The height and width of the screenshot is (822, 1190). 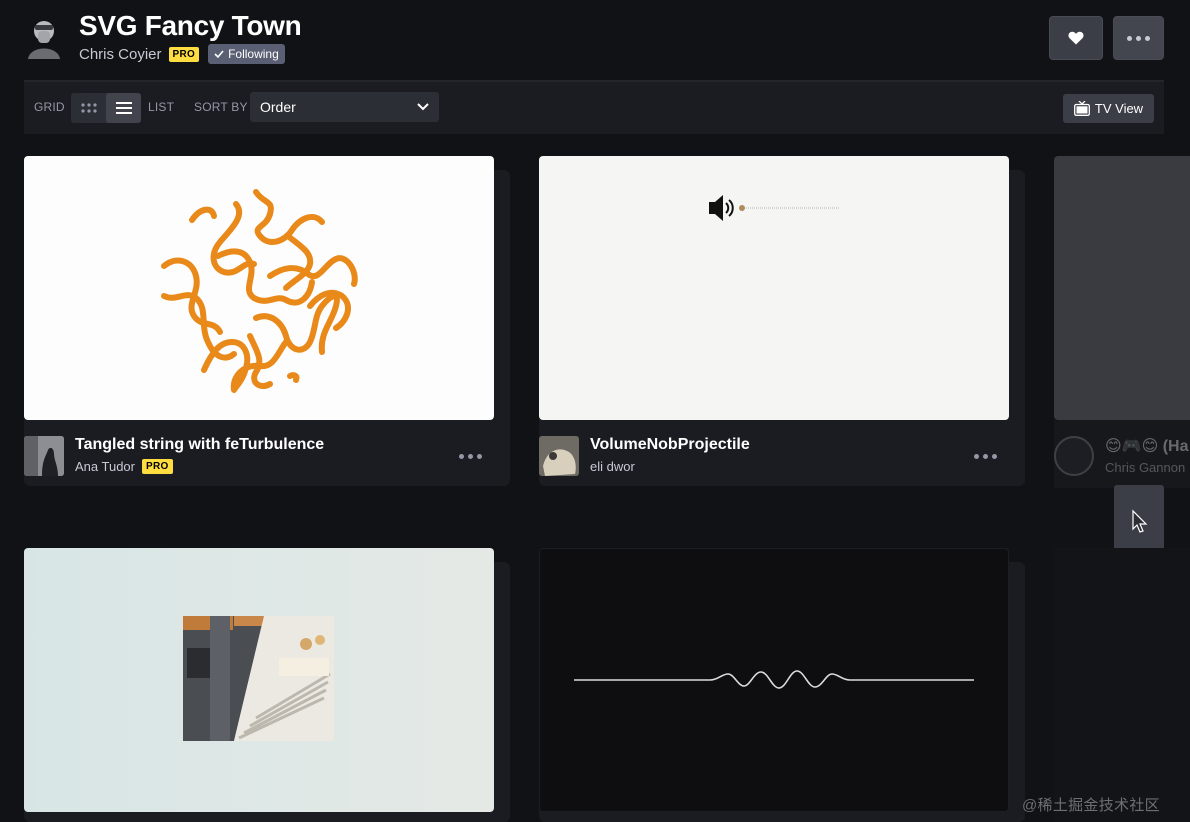 What do you see at coordinates (1147, 446) in the screenshot?
I see `pen-title: 😊🎮😊 (Ha` at bounding box center [1147, 446].